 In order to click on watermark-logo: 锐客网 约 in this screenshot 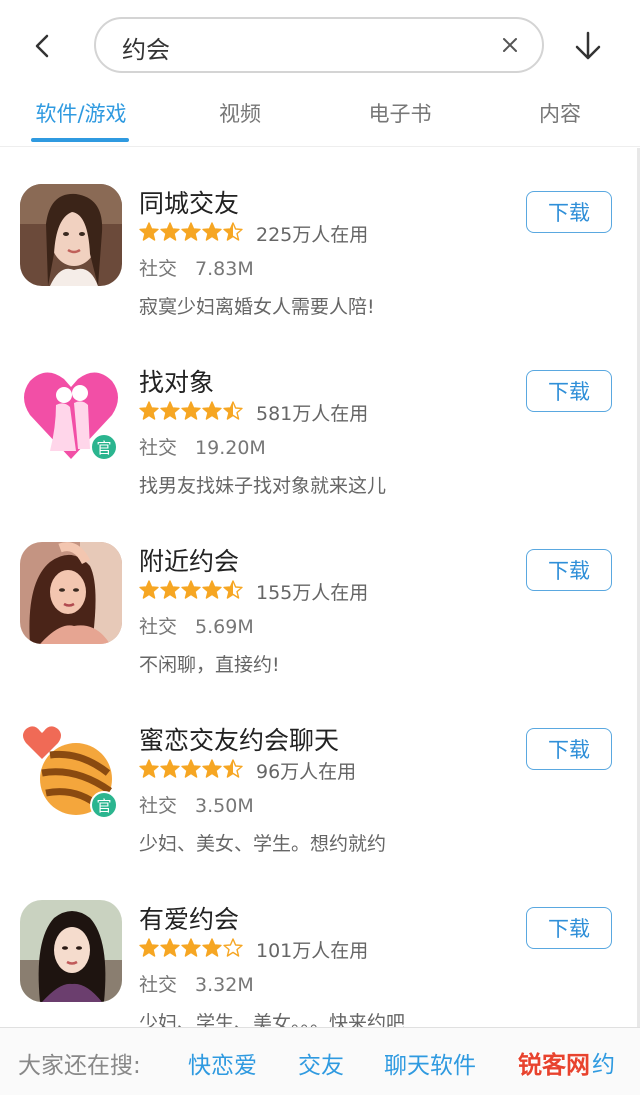, I will do `click(566, 1062)`.